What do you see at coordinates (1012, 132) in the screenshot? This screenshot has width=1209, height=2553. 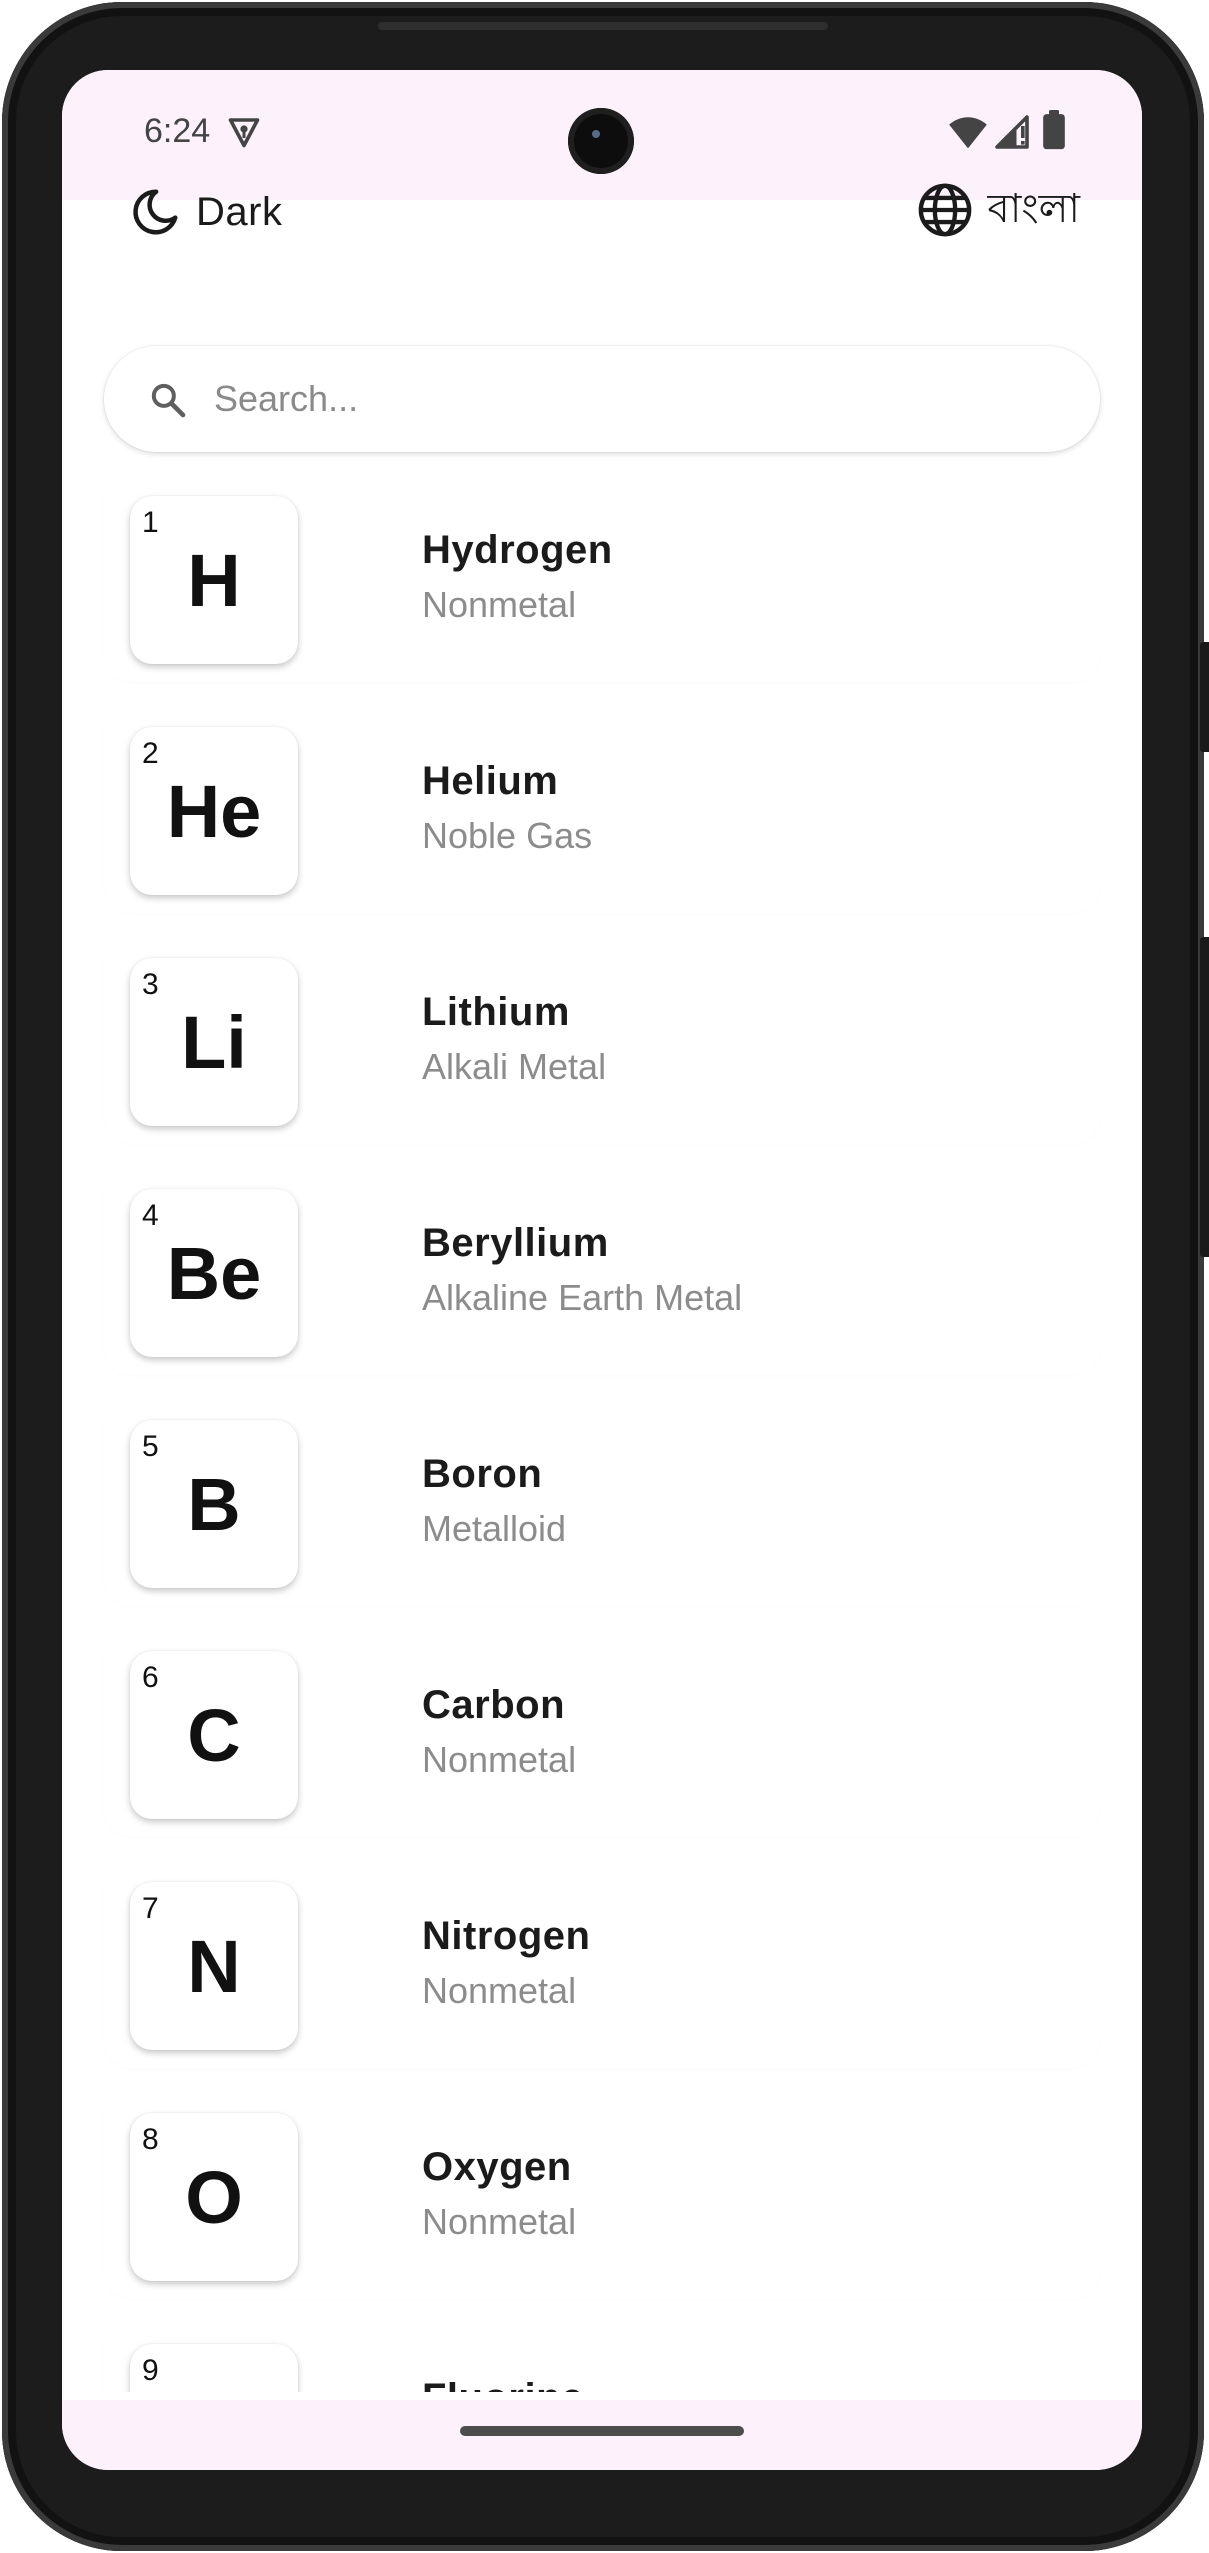 I see `signal-icon` at bounding box center [1012, 132].